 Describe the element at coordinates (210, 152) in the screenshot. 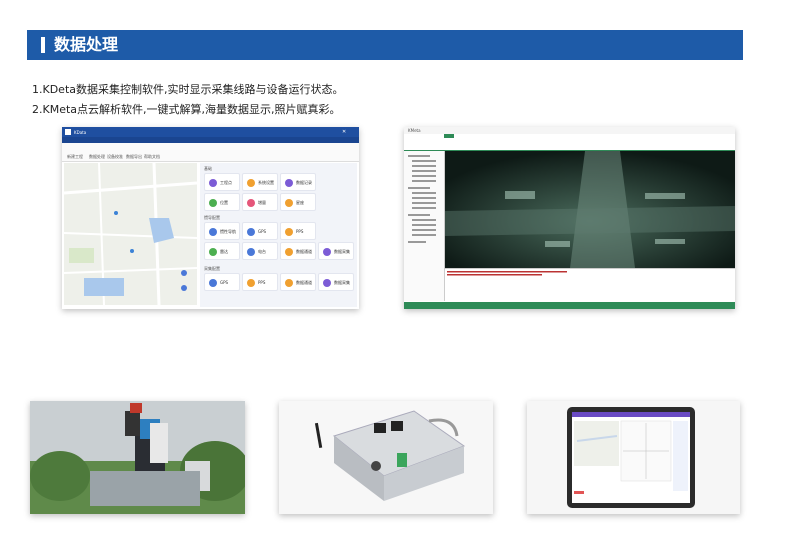

I see `kdata-toolbar: 新建工程 数据处理 设备校准 数据导出 帮助文档` at that location.